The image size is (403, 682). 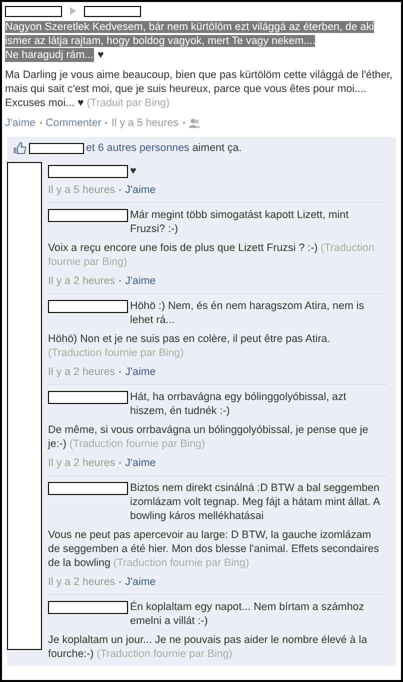 I want to click on comment-translation: De même, si vous orrbavágna un bólinggolyóbissal, je pense que je je:-) (Traduction fournie par Bing), so click(x=209, y=437).